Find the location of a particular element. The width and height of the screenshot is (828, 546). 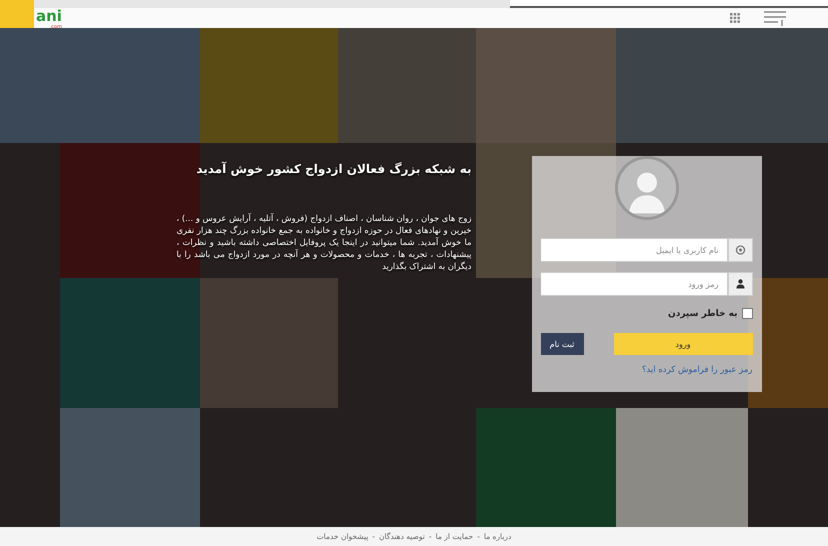

remember-label: به خاطر سپردن is located at coordinates (703, 313).